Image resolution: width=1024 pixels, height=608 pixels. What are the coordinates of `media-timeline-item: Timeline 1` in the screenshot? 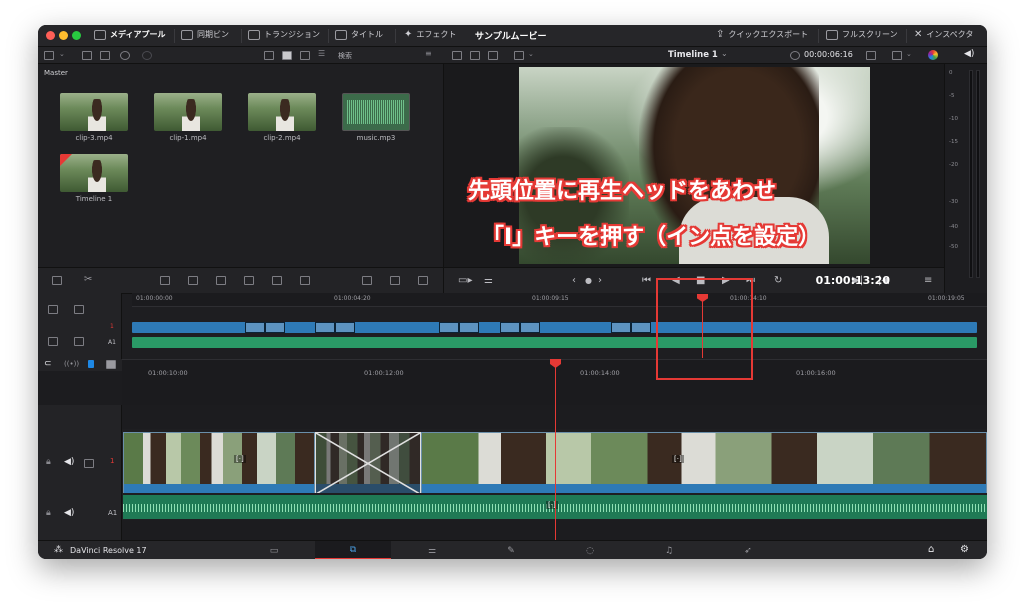 It's located at (94, 178).